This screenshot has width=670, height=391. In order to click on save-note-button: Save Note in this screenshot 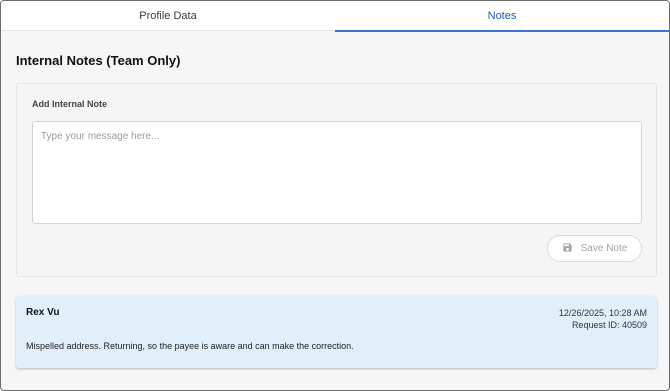, I will do `click(594, 248)`.